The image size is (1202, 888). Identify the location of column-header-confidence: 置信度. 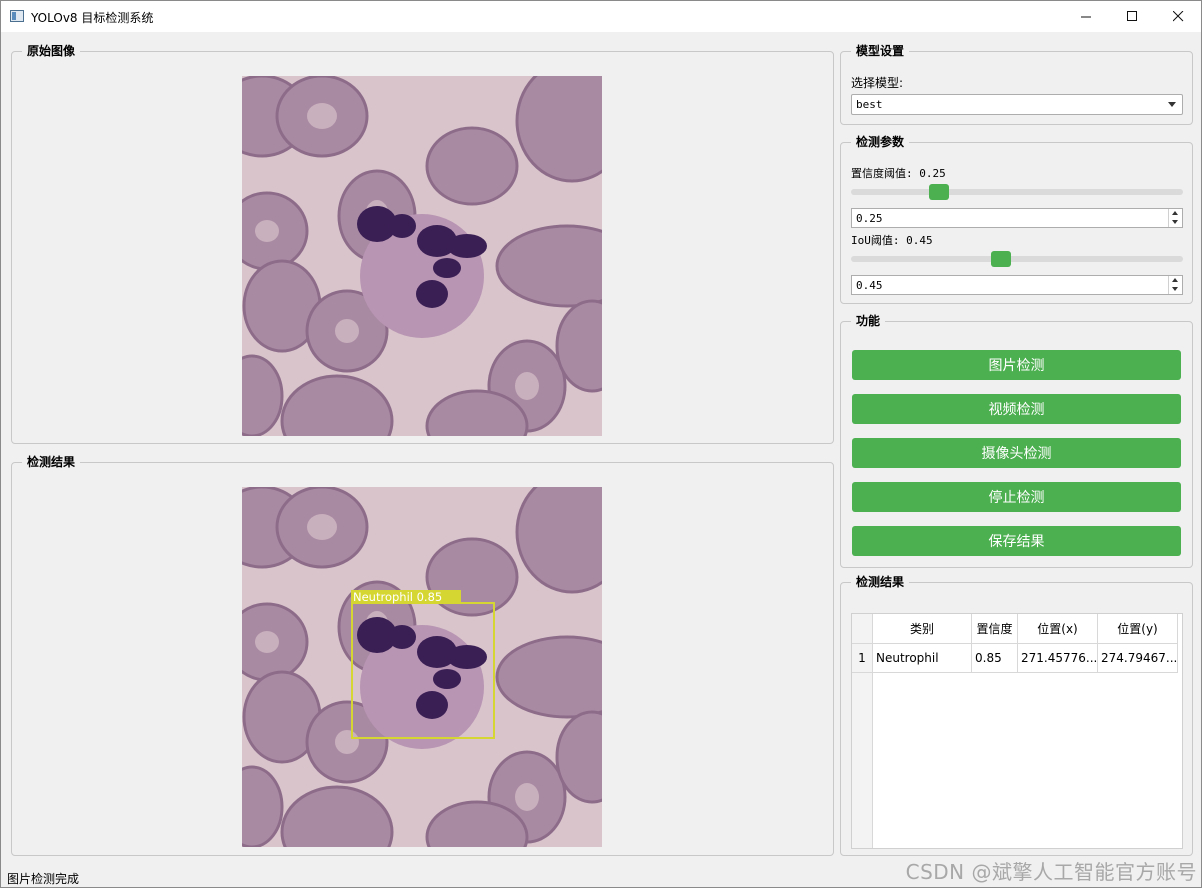
(995, 629).